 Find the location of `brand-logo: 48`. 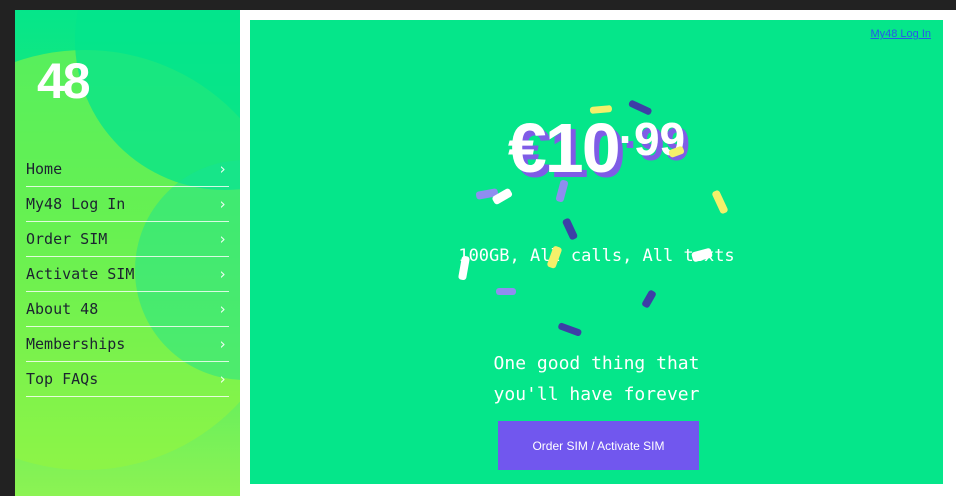

brand-logo: 48 is located at coordinates (64, 81).